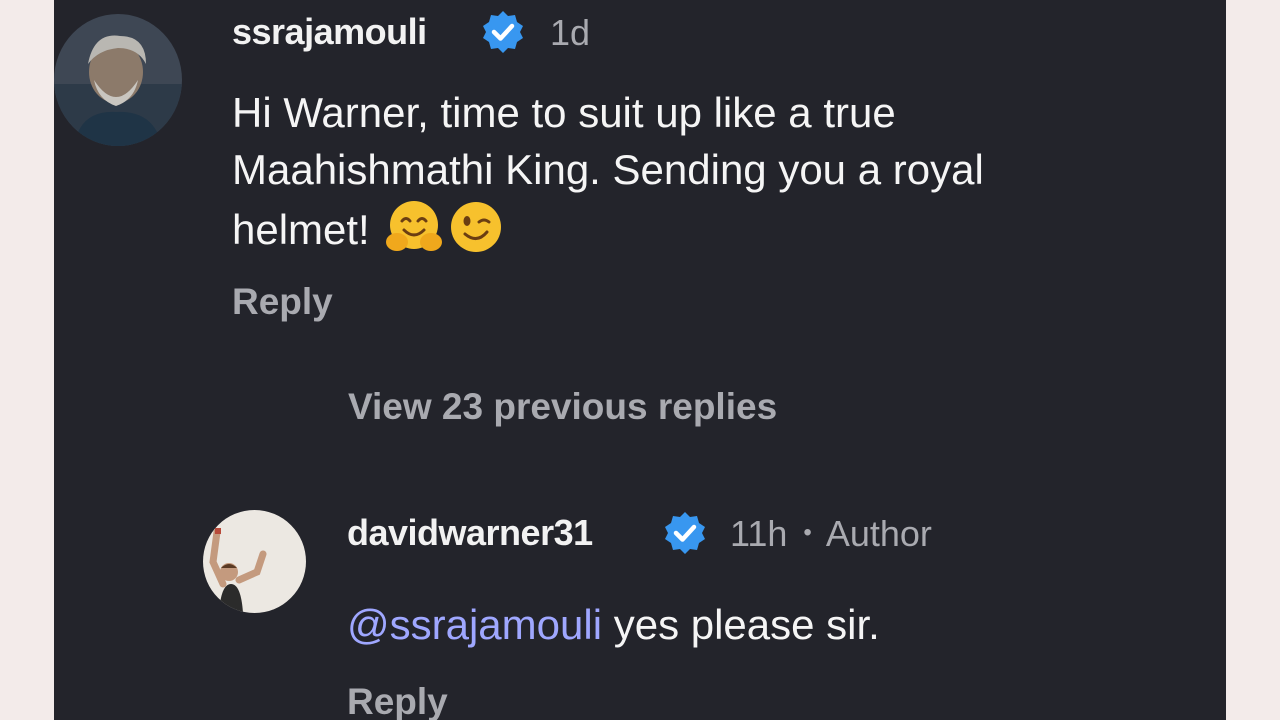 Image resolution: width=1280 pixels, height=720 pixels. Describe the element at coordinates (570, 32) in the screenshot. I see `comment-timestamp: 1d` at that location.